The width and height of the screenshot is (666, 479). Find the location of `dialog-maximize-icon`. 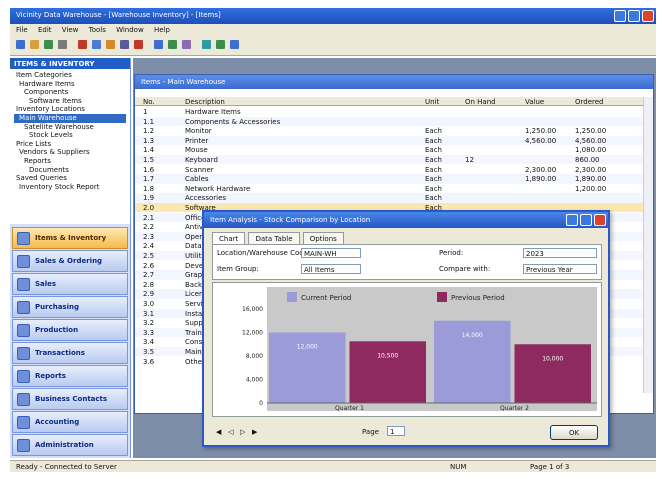

dialog-maximize-icon is located at coordinates (586, 220).